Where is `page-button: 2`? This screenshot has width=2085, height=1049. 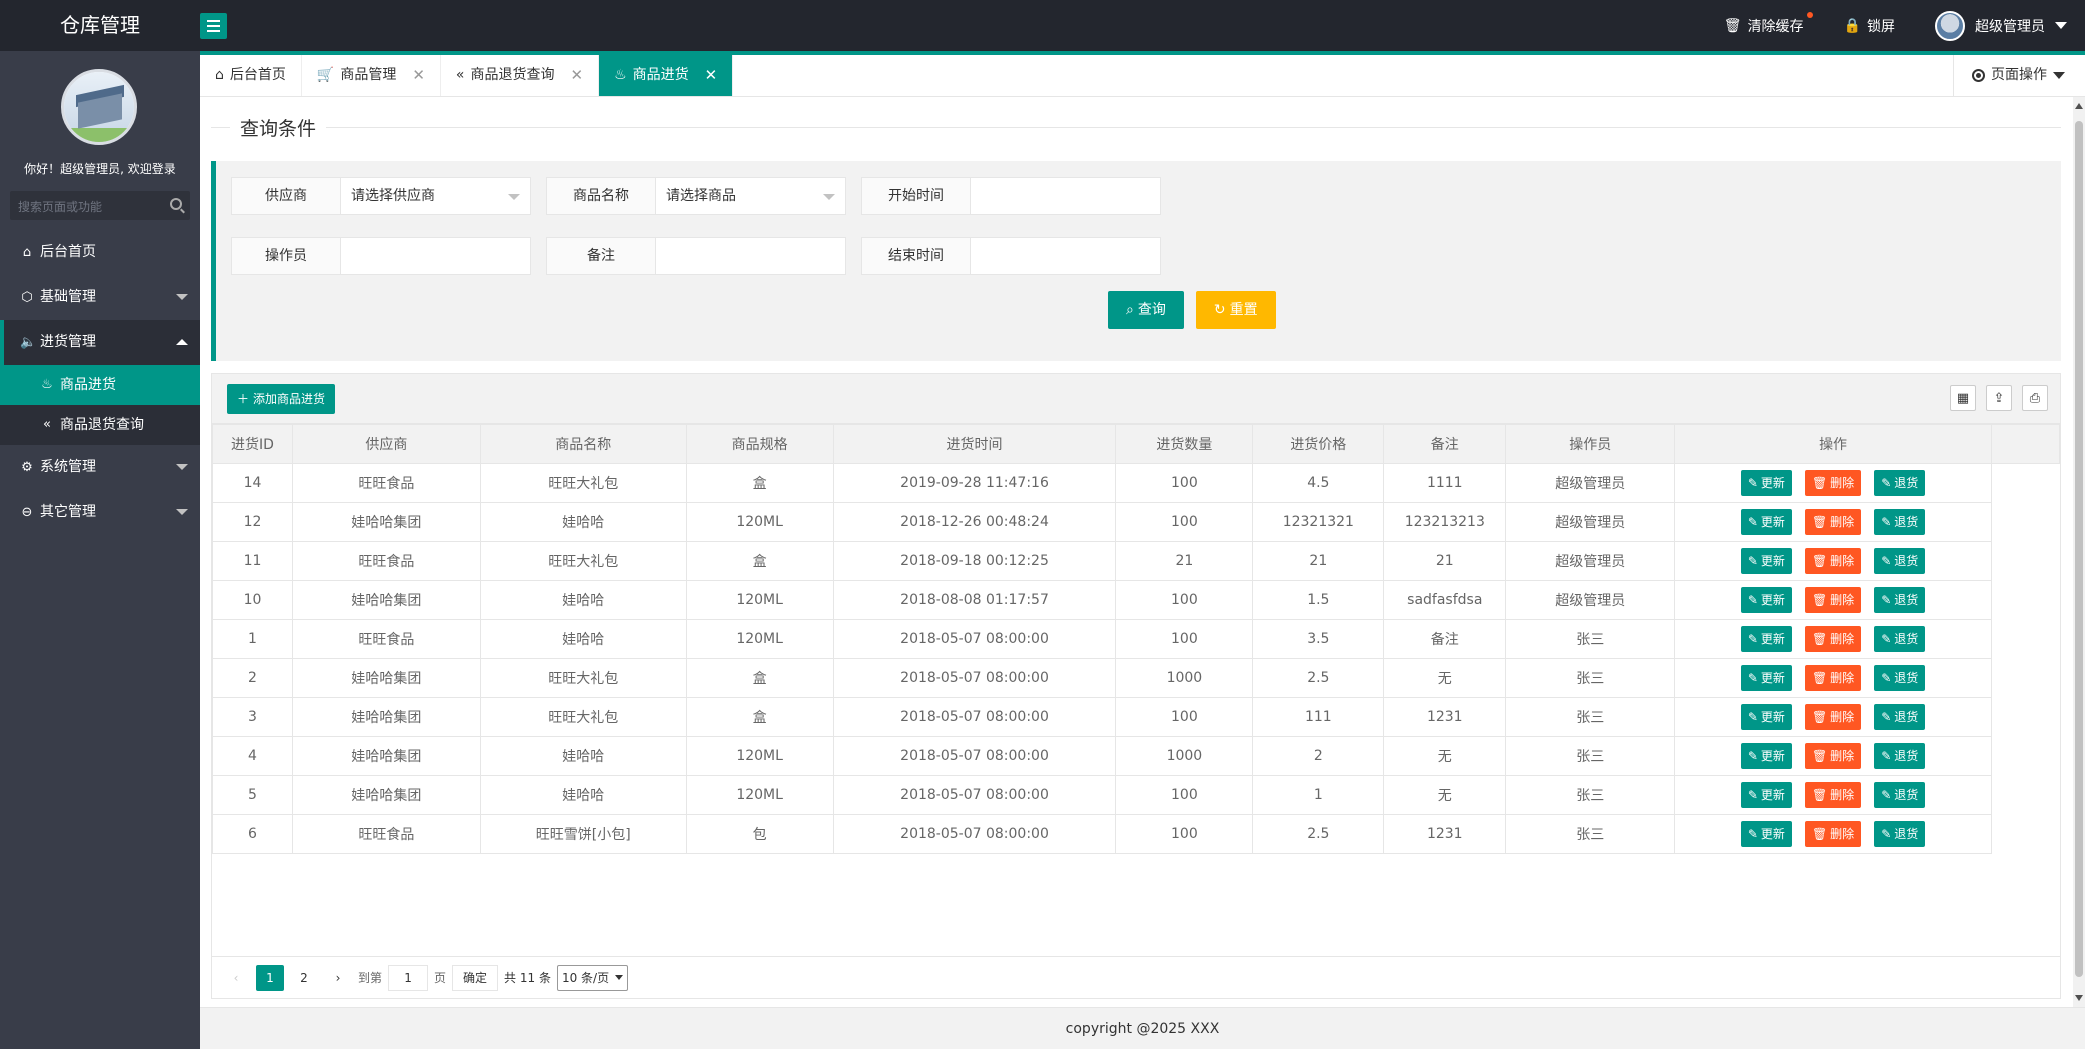 page-button: 2 is located at coordinates (304, 978).